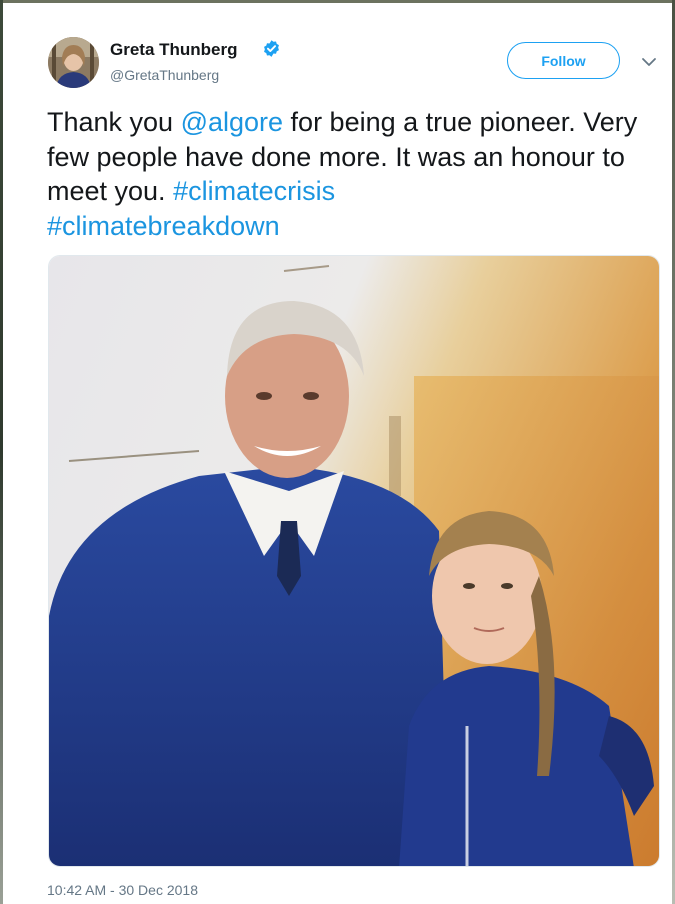 The image size is (675, 904). Describe the element at coordinates (164, 75) in the screenshot. I see `author-handle: @GretaThunberg` at that location.